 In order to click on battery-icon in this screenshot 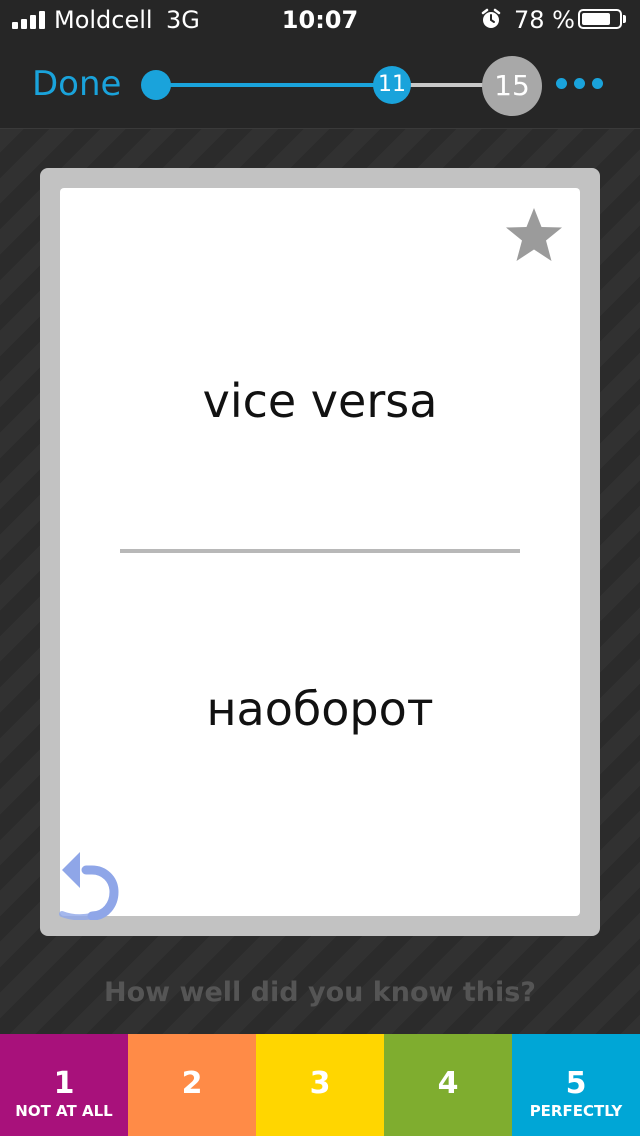, I will do `click(600, 19)`.